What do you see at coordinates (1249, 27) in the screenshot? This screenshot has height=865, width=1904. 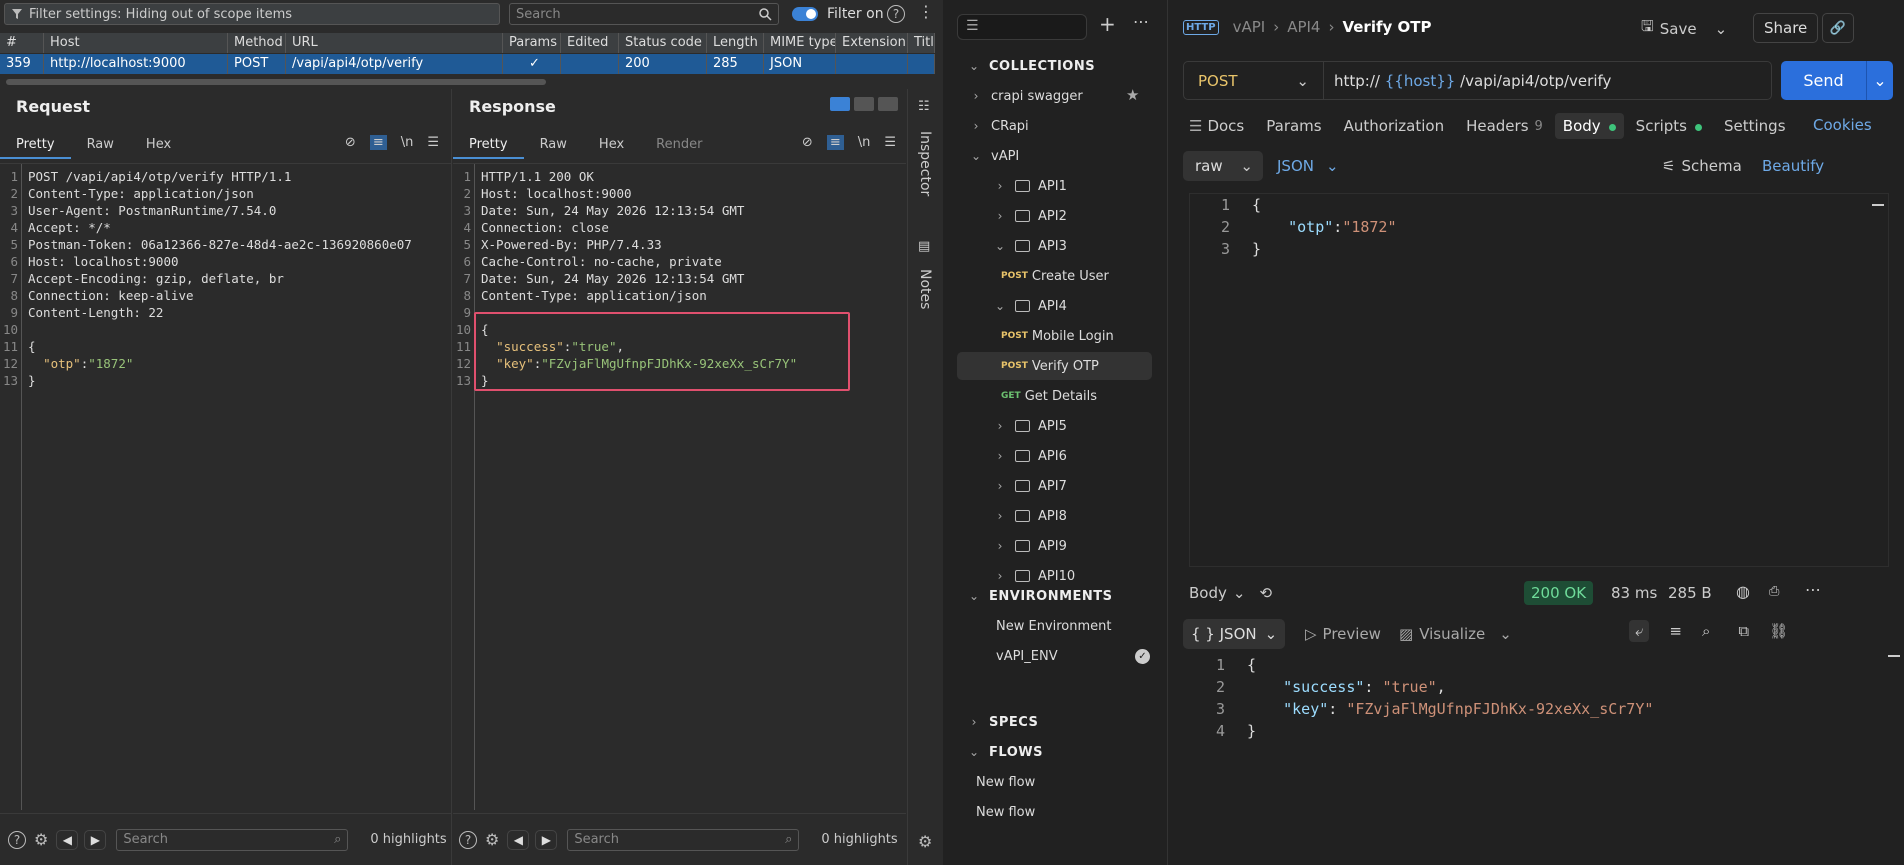 I see `breadcrumb-collection: vAPI` at bounding box center [1249, 27].